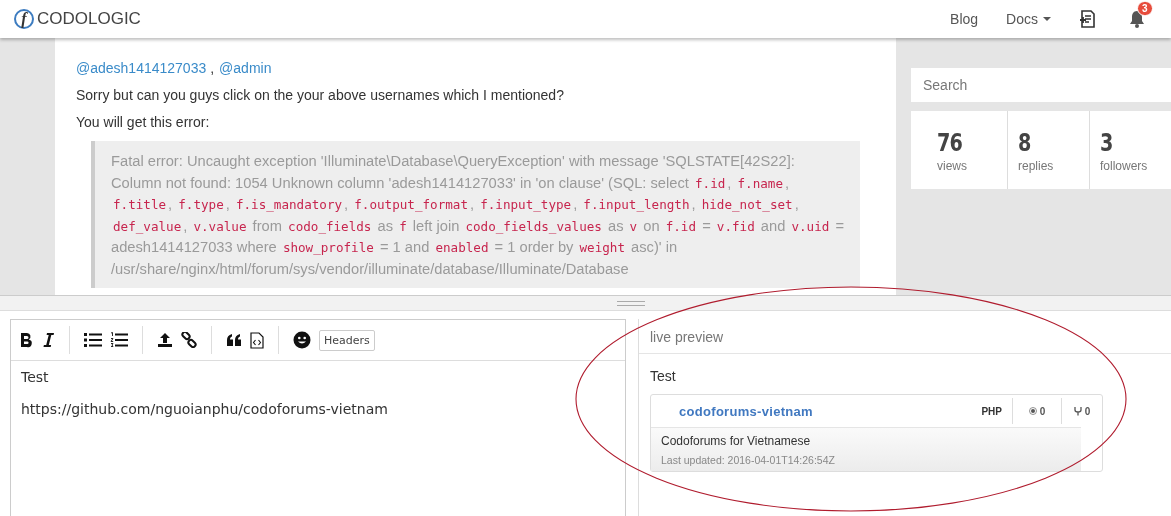 This screenshot has width=1171, height=516. I want to click on bulleted-list-icon, so click(93, 340).